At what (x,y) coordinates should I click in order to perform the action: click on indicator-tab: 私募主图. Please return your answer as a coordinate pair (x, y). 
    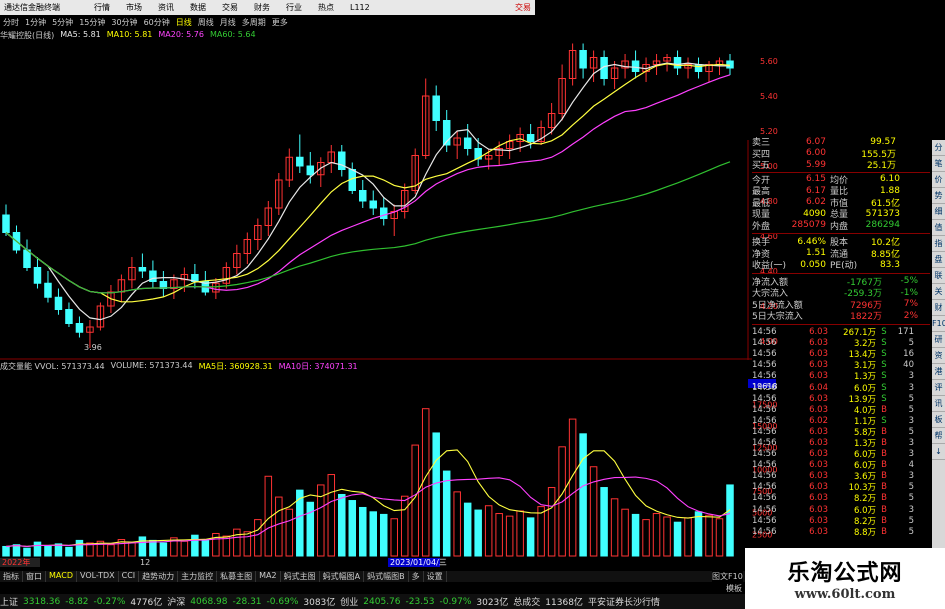
    Looking at the image, I should click on (237, 576).